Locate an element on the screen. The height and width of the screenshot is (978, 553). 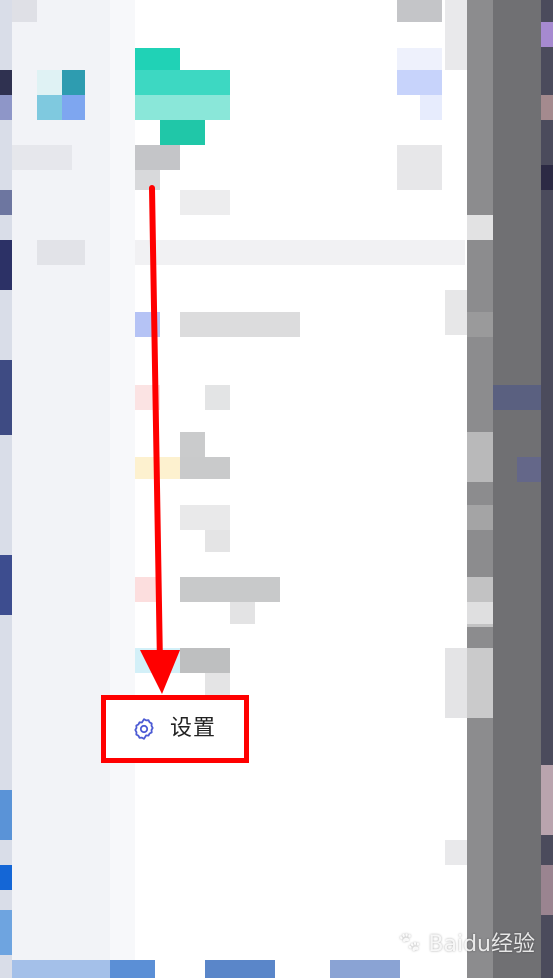
settings-menu-item: 设置 is located at coordinates (174, 729).